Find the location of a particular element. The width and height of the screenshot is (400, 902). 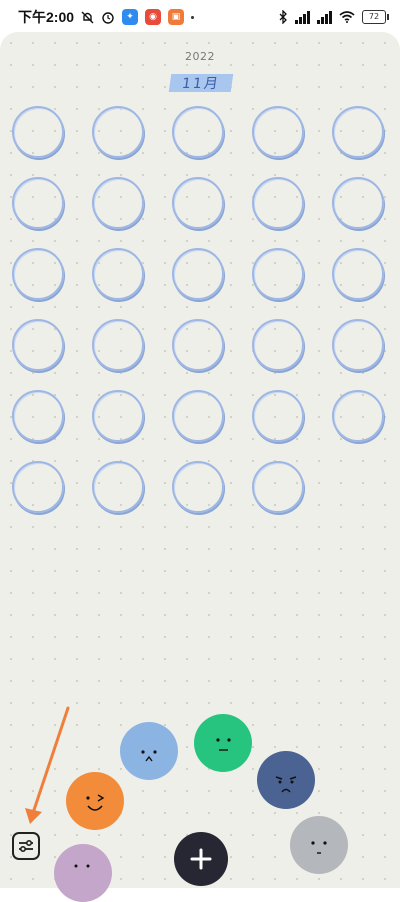

silent-icon is located at coordinates (87, 17).